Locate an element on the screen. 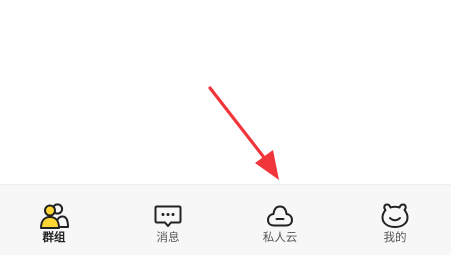 The image size is (451, 256). cloud-icon is located at coordinates (280, 216).